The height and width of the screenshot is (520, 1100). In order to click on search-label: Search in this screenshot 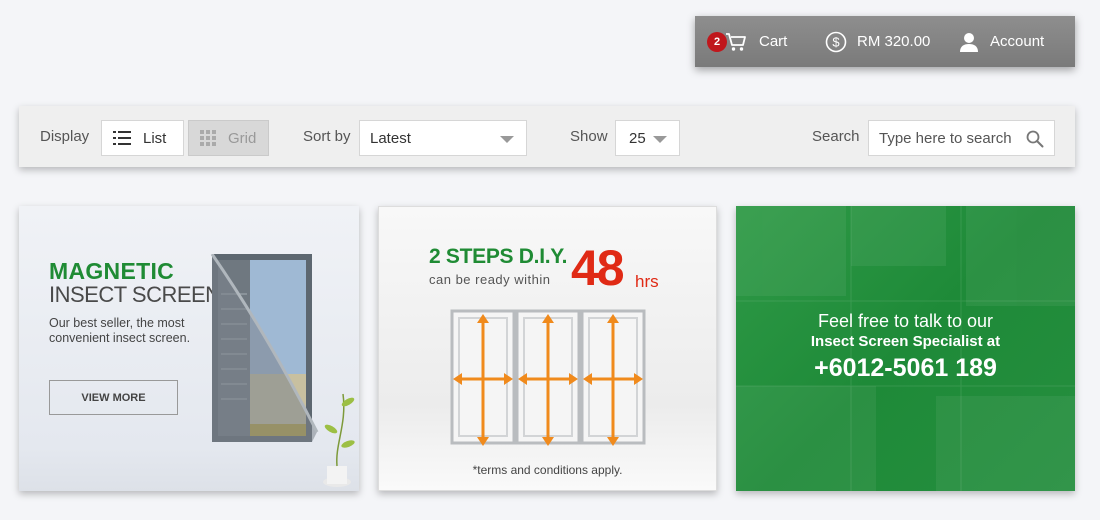, I will do `click(836, 136)`.